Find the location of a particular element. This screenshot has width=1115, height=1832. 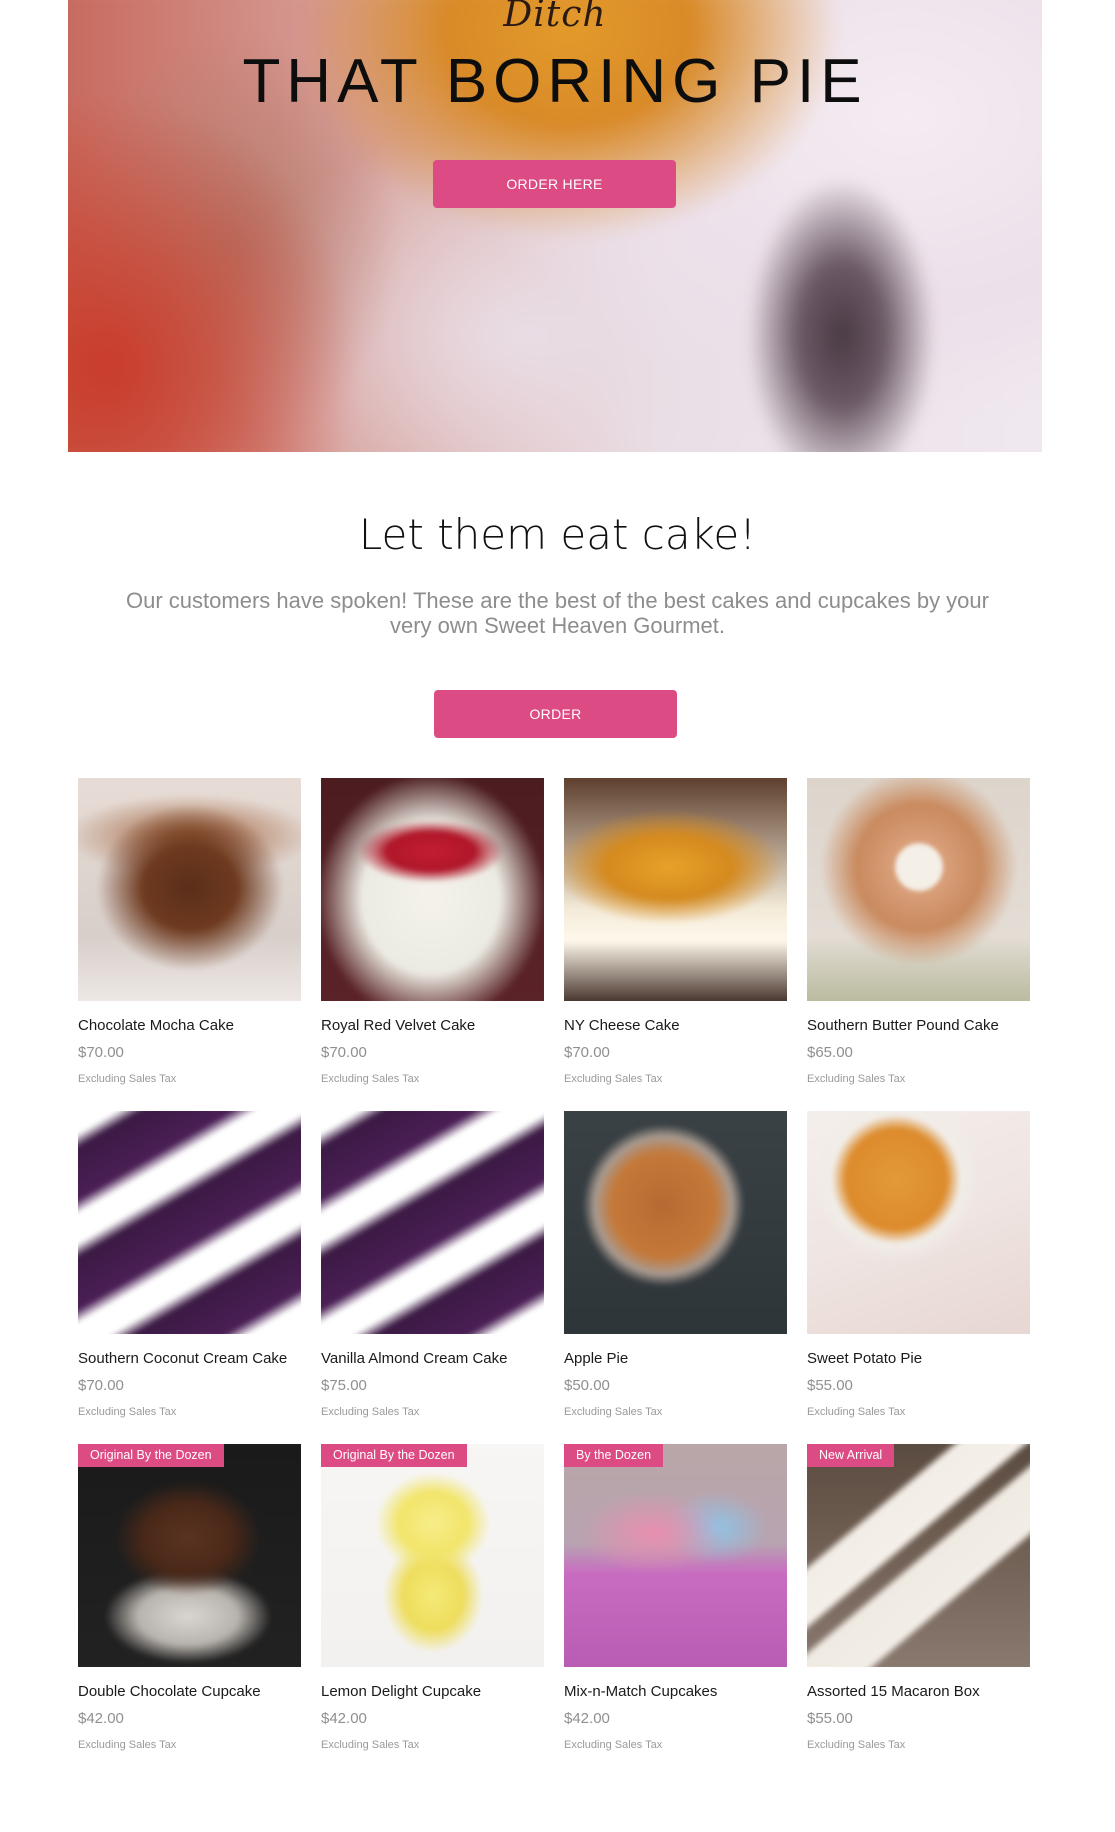

product-name: Vanilla Almond Cream Cake is located at coordinates (432, 1359).